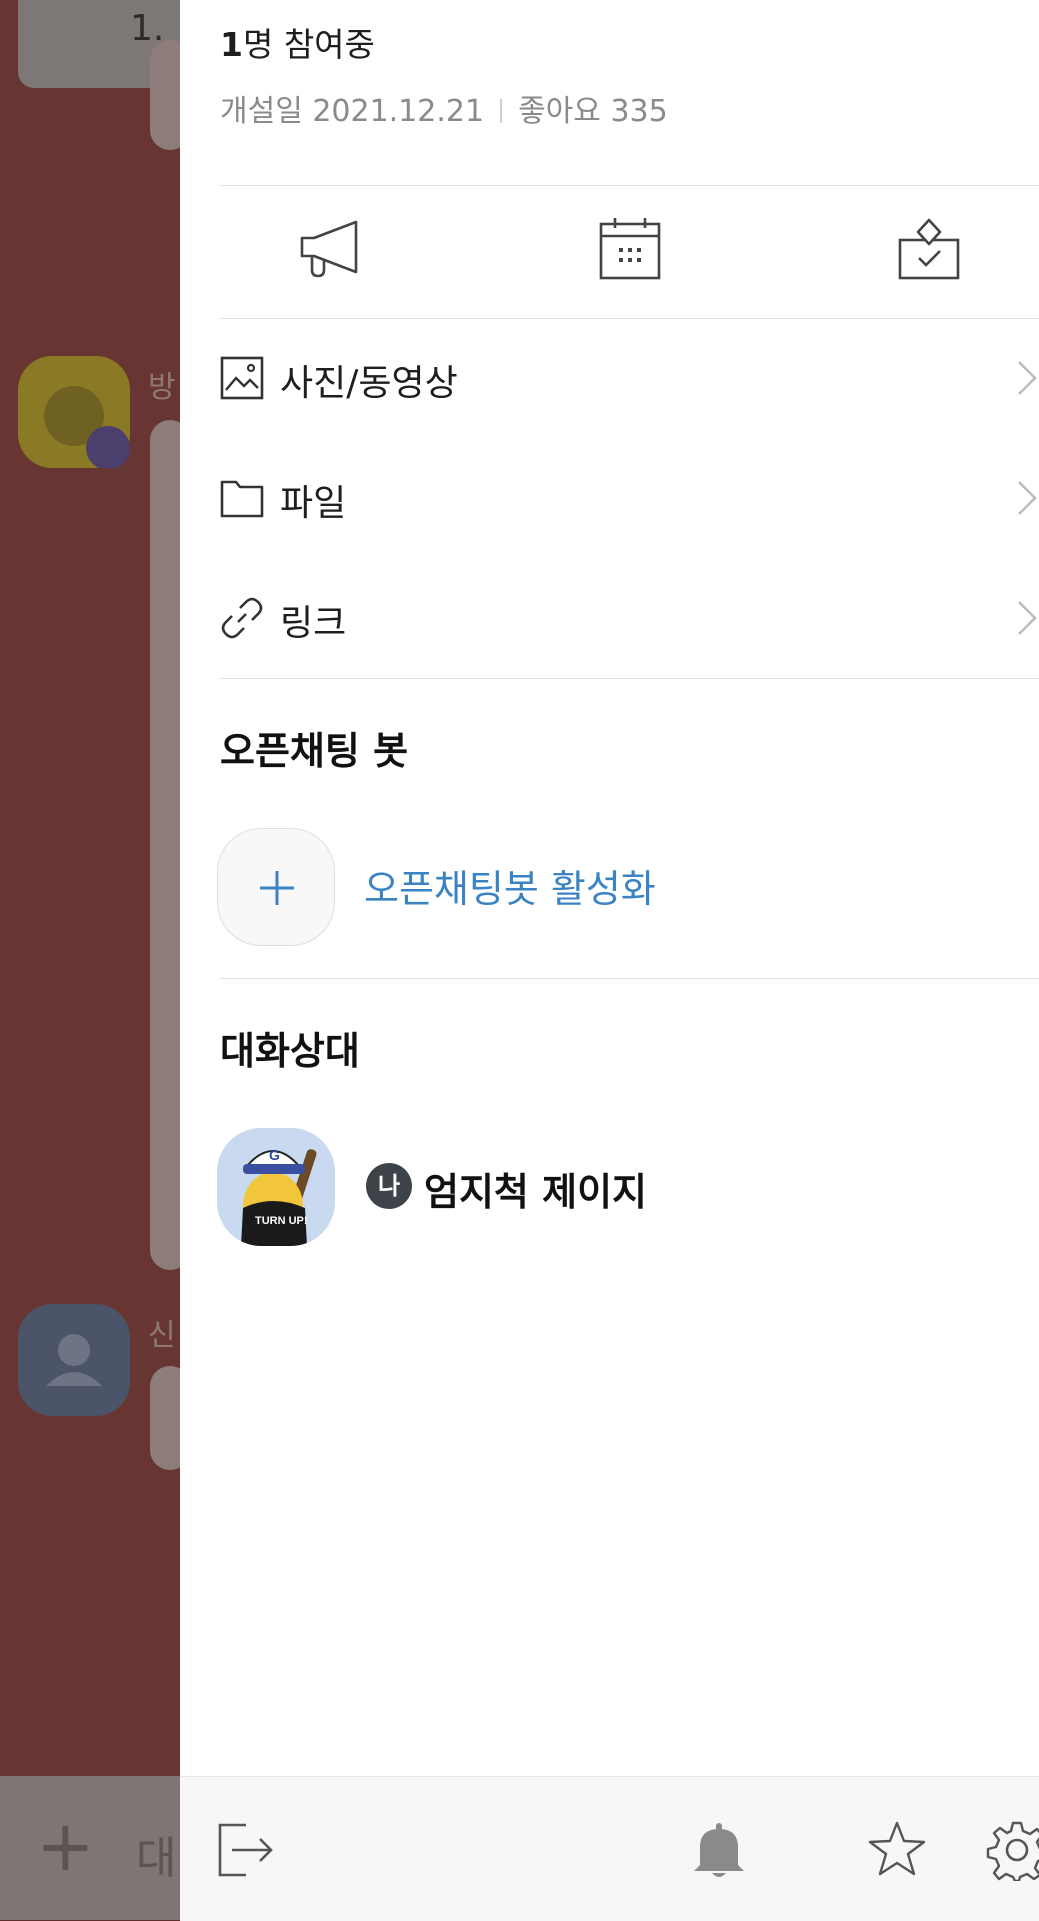 This screenshot has height=1921, width=1039. What do you see at coordinates (314, 751) in the screenshot?
I see `bot-section-title: 오픈채팅 봇` at bounding box center [314, 751].